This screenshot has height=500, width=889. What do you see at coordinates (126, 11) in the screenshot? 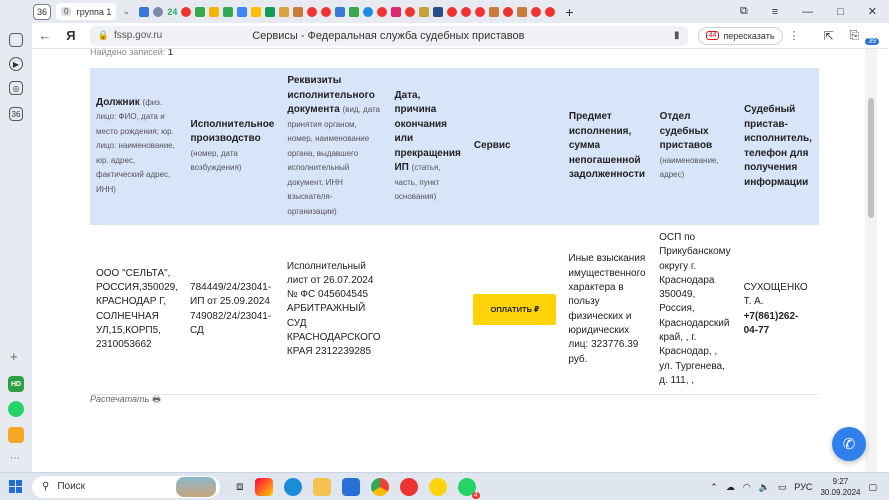
I see `chevron-down-icon: ⌄` at bounding box center [126, 11].